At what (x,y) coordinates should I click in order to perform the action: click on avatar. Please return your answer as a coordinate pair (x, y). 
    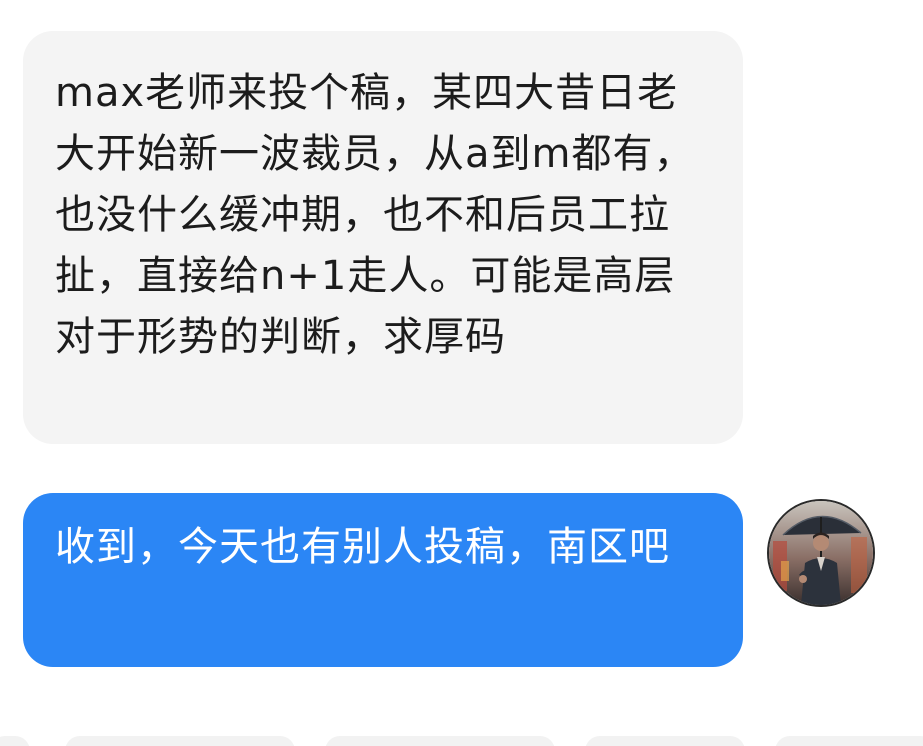
    Looking at the image, I should click on (821, 553).